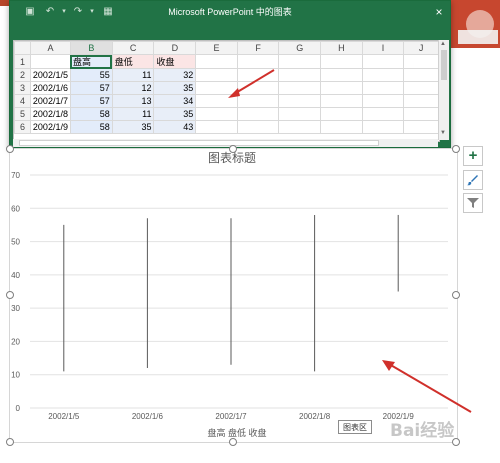 The width and height of the screenshot is (500, 463). What do you see at coordinates (15, 308) in the screenshot?
I see `y-tick-label: 30` at bounding box center [15, 308].